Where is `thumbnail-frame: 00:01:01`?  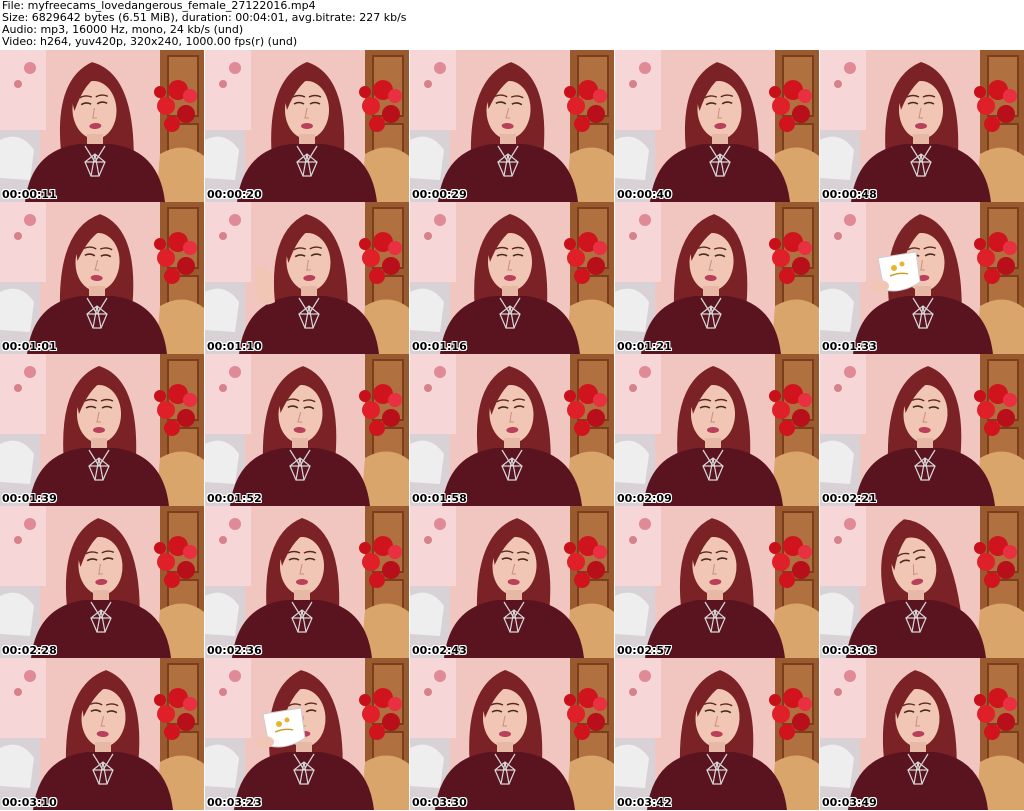 thumbnail-frame: 00:01:01 is located at coordinates (102, 278).